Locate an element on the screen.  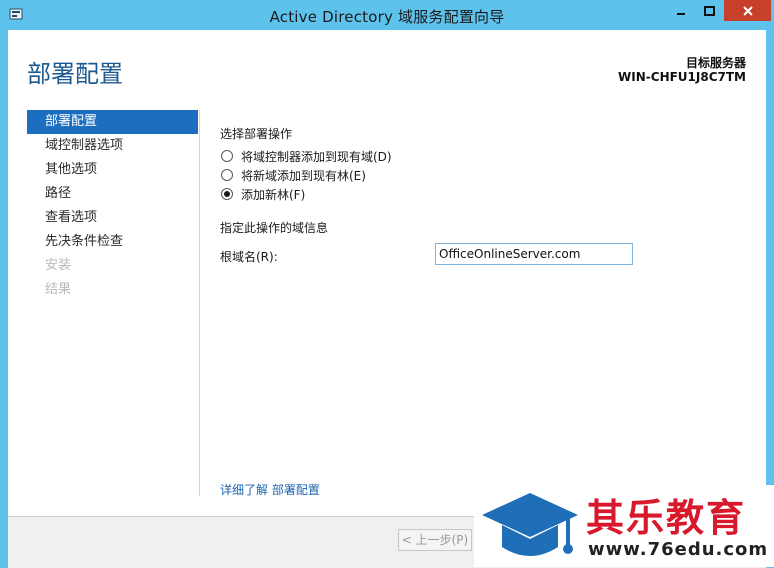
nav-step-dc-options: 域控制器选项 is located at coordinates (112, 146).